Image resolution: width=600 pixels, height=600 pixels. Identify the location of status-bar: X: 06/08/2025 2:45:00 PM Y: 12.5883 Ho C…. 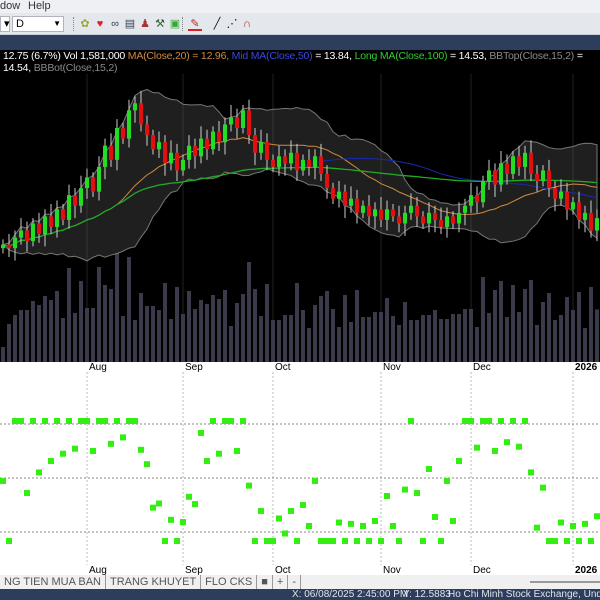
(300, 594).